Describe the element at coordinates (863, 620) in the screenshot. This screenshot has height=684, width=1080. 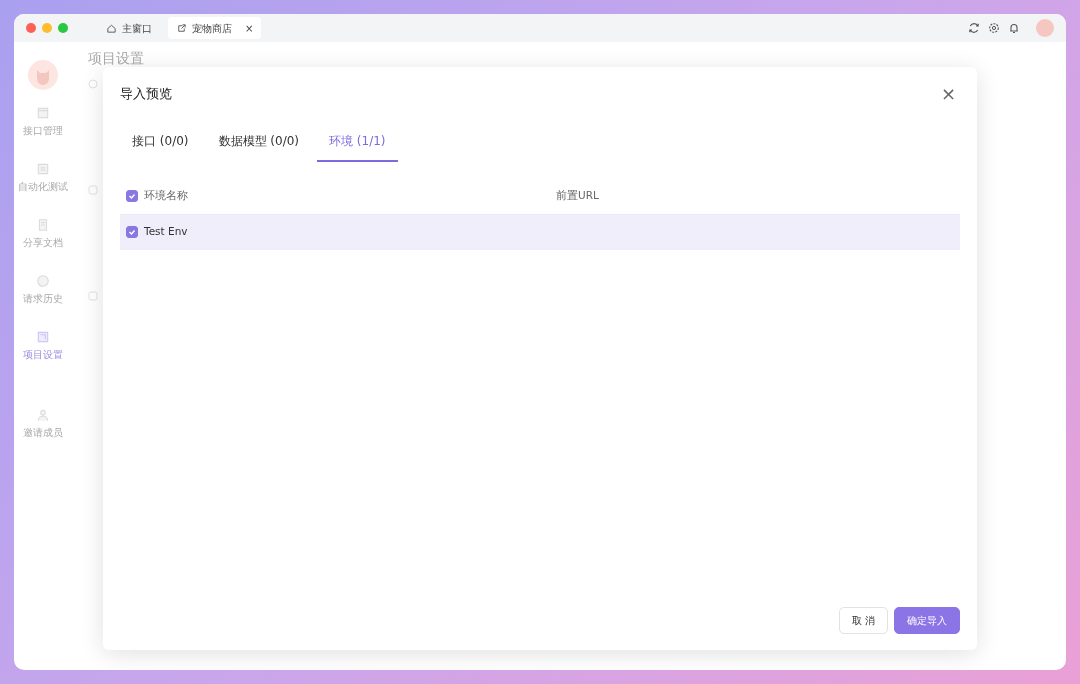
I see `cancel-button: 取 消` at that location.